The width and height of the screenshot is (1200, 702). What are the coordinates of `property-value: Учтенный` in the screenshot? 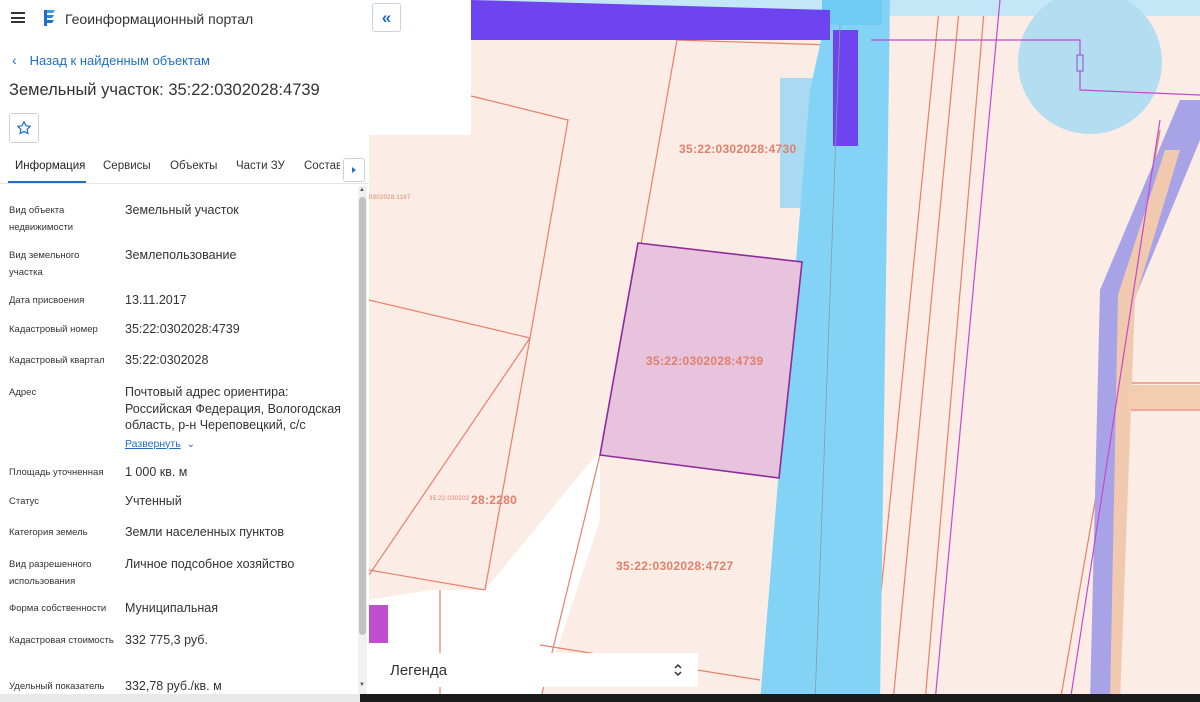 It's located at (153, 501).